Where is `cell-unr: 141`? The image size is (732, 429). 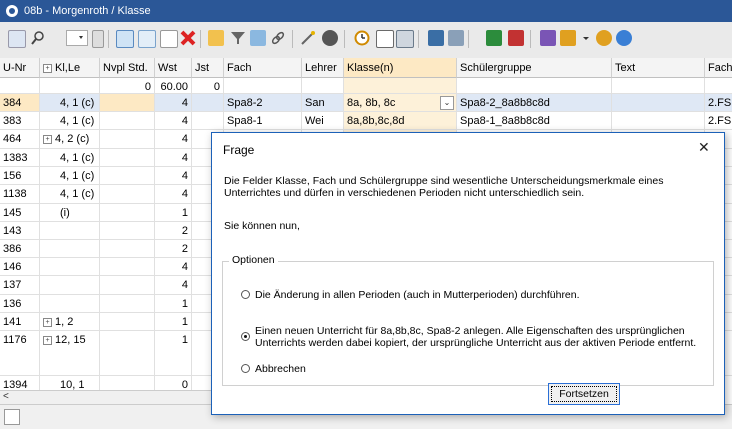 cell-unr: 141 is located at coordinates (20, 322).